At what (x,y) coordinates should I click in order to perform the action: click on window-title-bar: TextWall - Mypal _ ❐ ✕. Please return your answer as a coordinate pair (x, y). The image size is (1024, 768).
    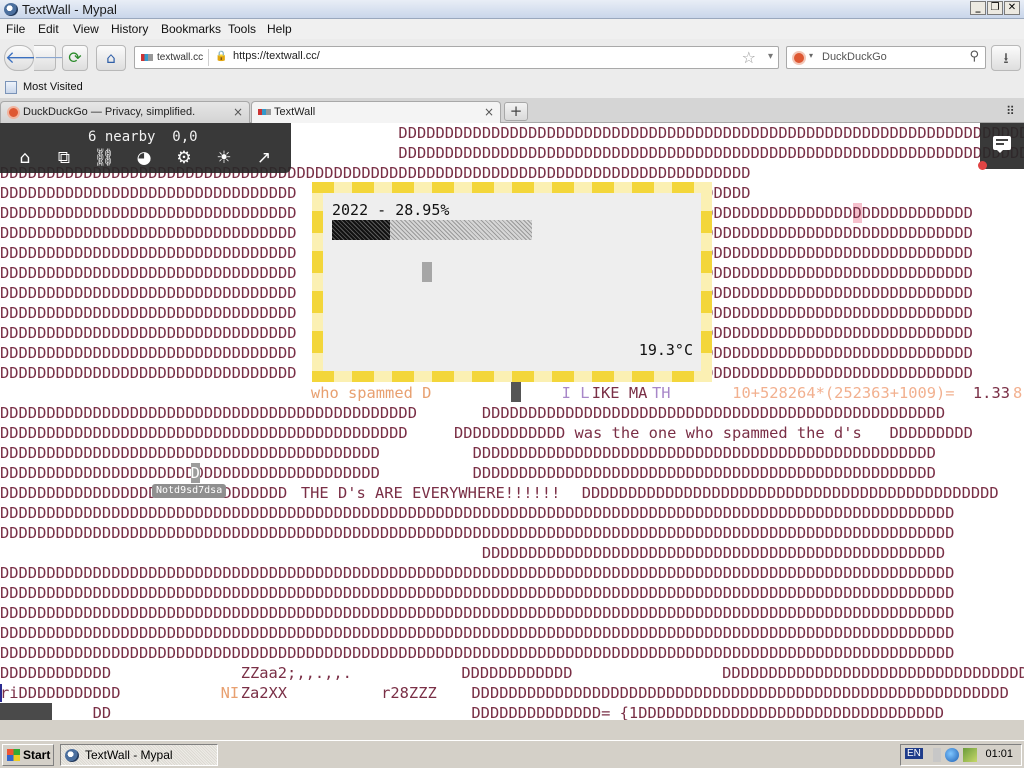
    Looking at the image, I should click on (512, 9).